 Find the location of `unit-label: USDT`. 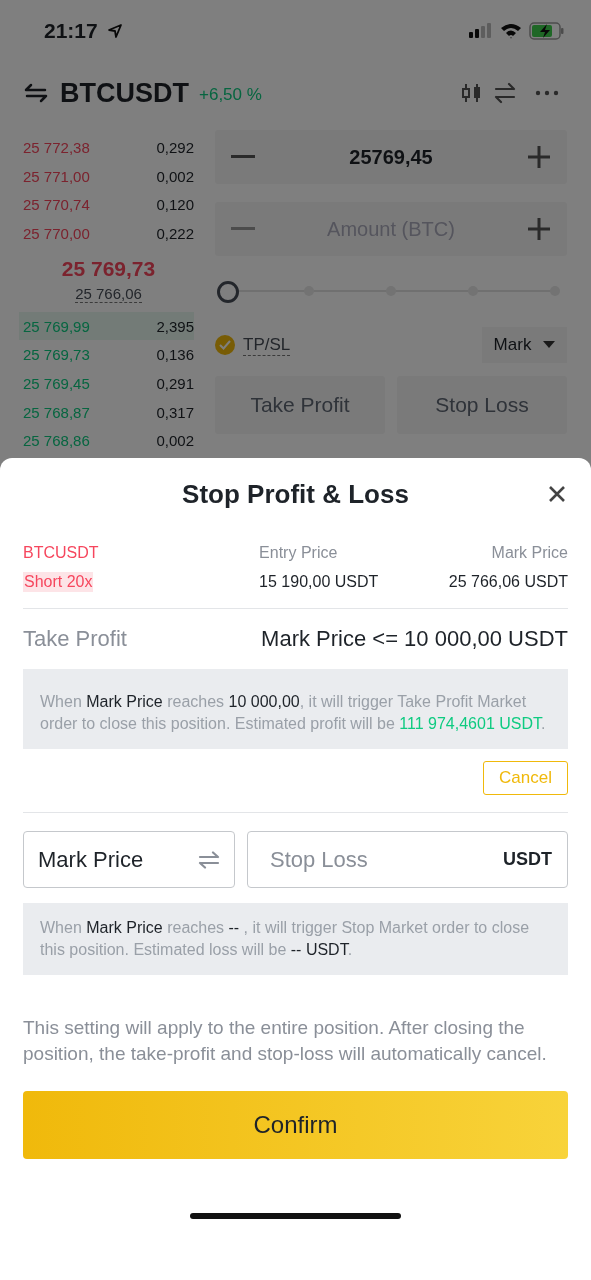

unit-label: USDT is located at coordinates (527, 859).